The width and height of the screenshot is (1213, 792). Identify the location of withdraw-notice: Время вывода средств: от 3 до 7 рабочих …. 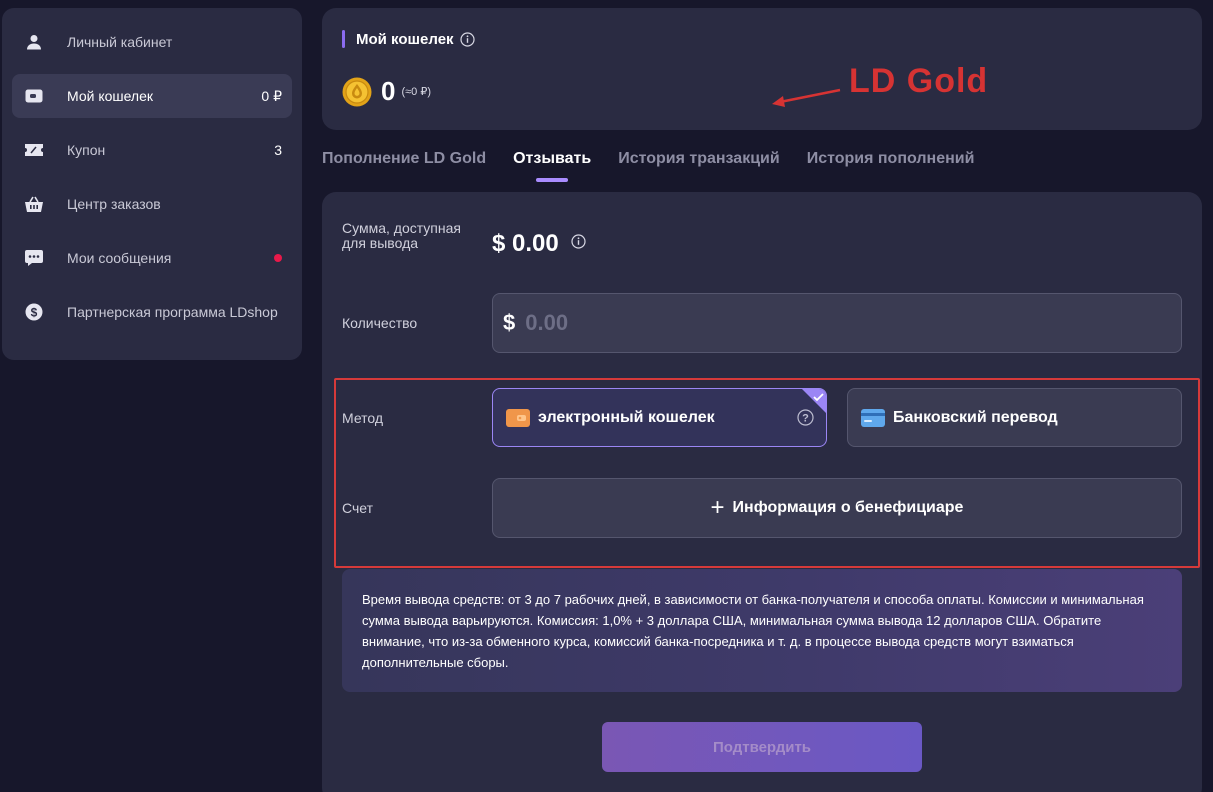
(762, 630).